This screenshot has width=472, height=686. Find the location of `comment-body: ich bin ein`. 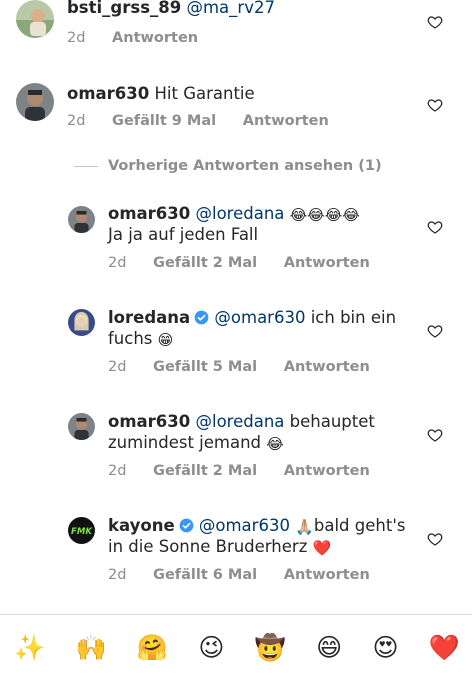

comment-body: ich bin ein is located at coordinates (353, 317).